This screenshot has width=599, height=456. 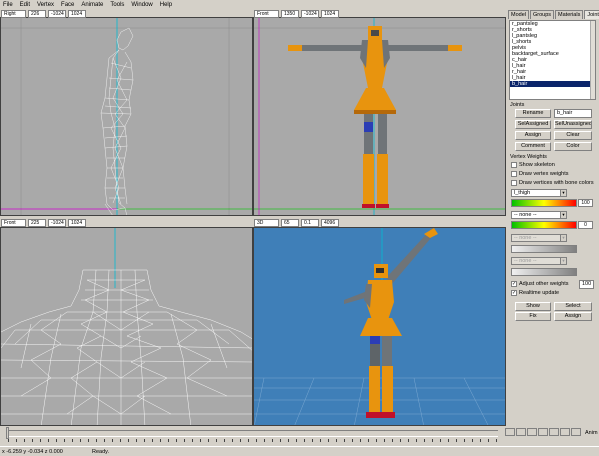 I want to click on realtime-update-checkbox: ✓ Realtime update, so click(x=535, y=293).